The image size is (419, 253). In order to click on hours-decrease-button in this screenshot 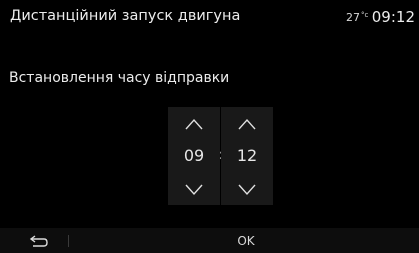, I will do `click(194, 190)`.